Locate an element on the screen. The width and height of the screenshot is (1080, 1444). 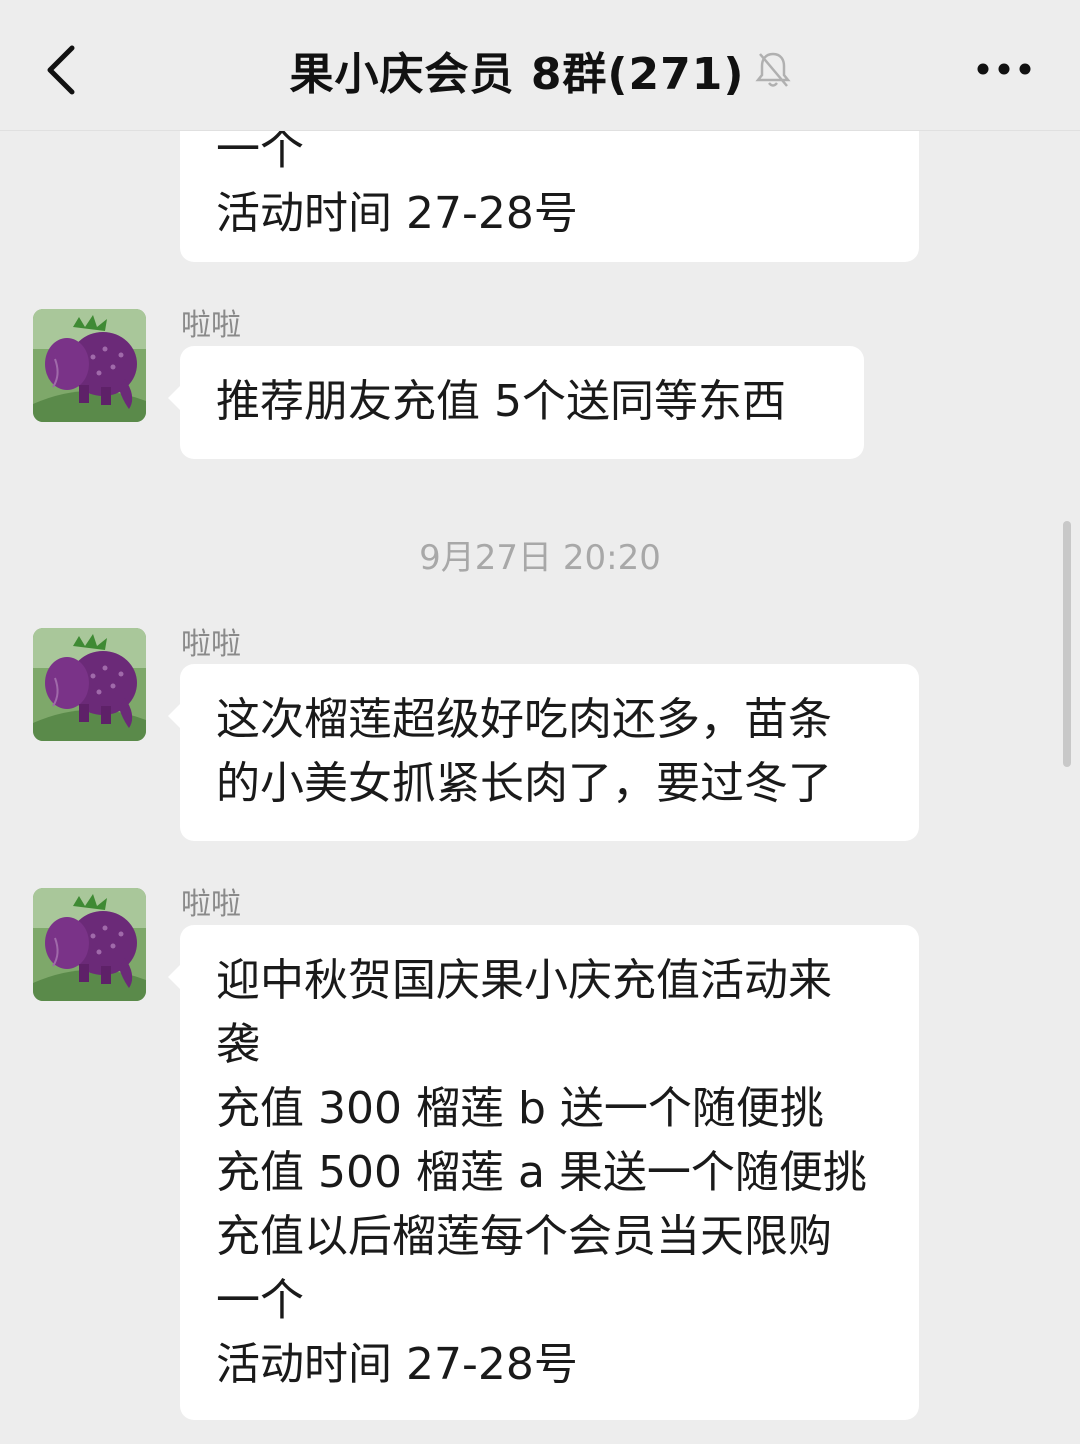
message-bubble: 一个 活动时间 27-28号 is located at coordinates (549, 186).